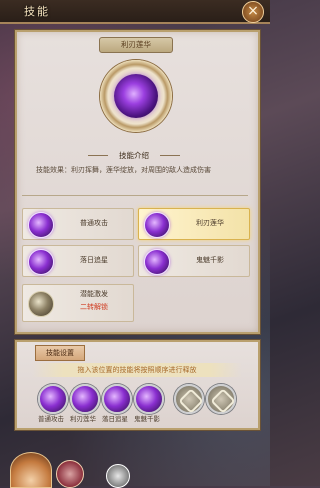 The width and height of the screenshot is (320, 488). Describe the element at coordinates (135, 12) in the screenshot. I see `title-bar: 技能 ×` at that location.